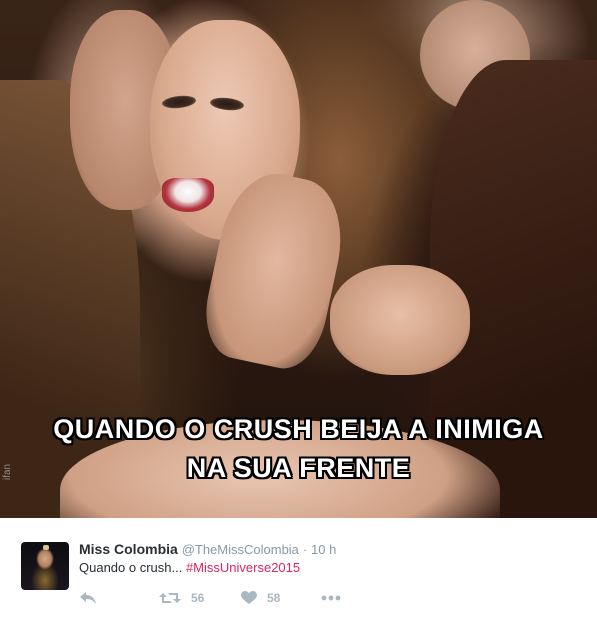 This screenshot has height=623, width=597. What do you see at coordinates (128, 549) in the screenshot?
I see `author-name: Miss Colombia` at bounding box center [128, 549].